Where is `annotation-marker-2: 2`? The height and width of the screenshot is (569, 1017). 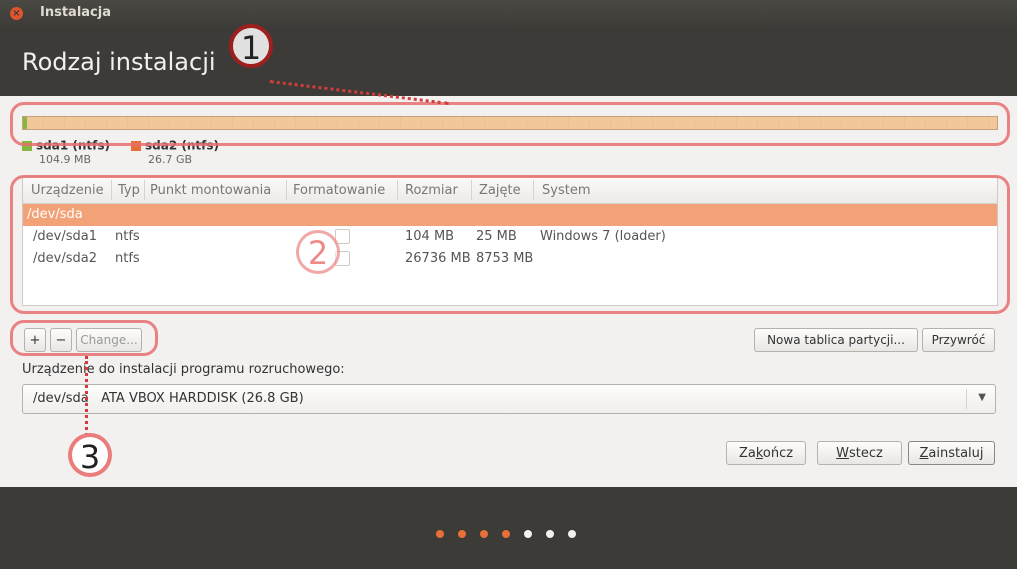
annotation-marker-2: 2 is located at coordinates (318, 252).